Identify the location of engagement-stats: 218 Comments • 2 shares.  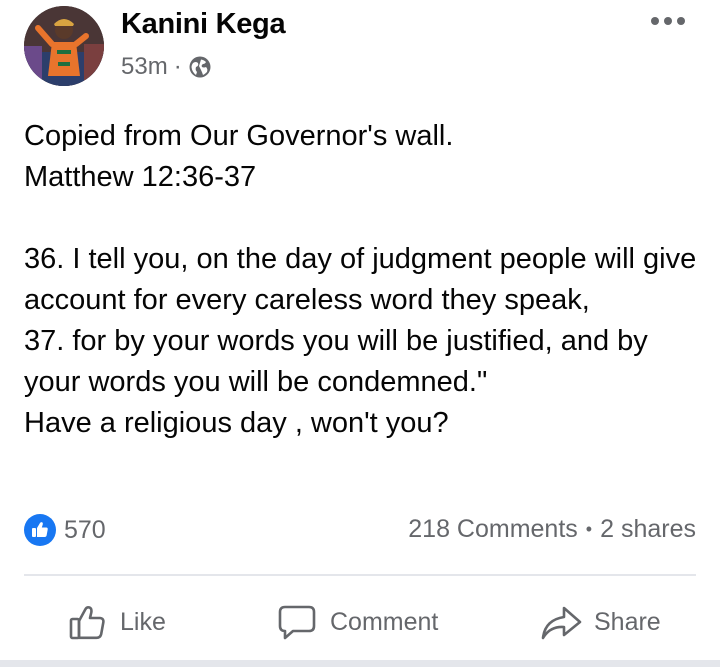
(552, 529).